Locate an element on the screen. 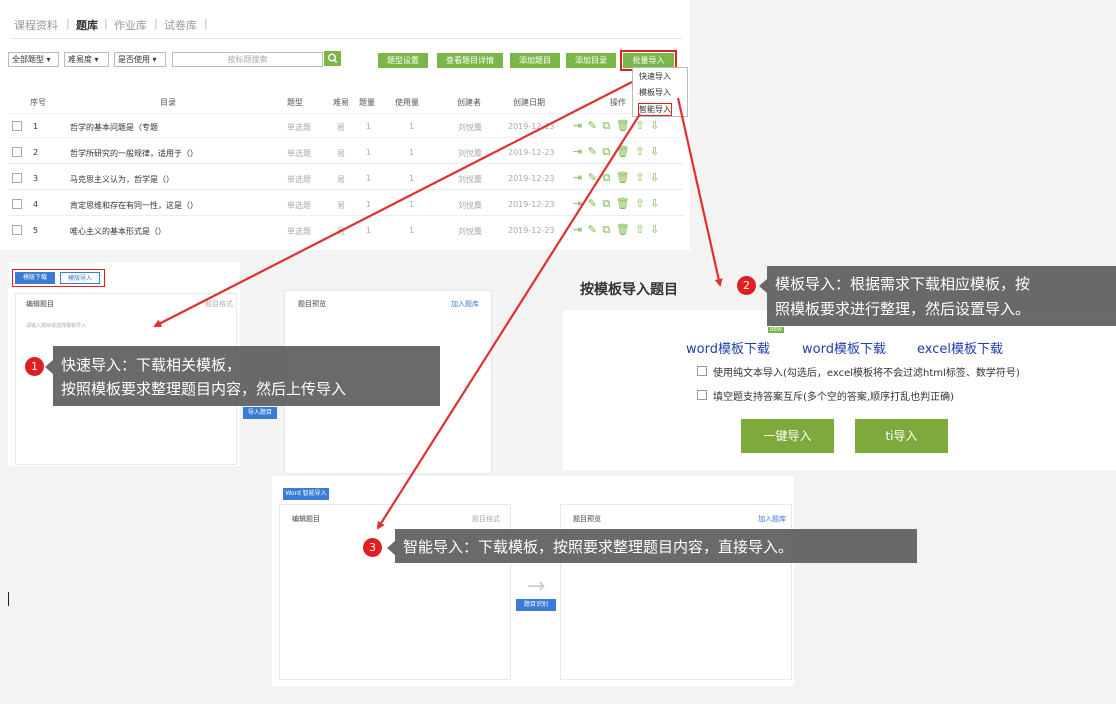 Image resolution: width=1116 pixels, height=704 pixels. callout-smart-import: 智能导入：下载模板，按照要求整理题目内容，直接导入。 is located at coordinates (656, 546).